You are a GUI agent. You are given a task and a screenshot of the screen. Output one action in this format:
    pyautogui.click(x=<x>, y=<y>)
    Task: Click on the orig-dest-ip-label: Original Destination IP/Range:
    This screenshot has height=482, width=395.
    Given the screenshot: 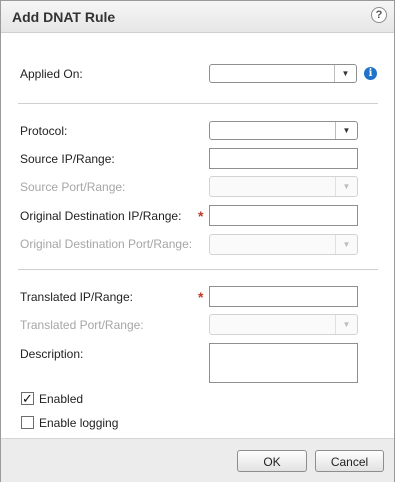 What is the action you would take?
    pyautogui.click(x=101, y=216)
    